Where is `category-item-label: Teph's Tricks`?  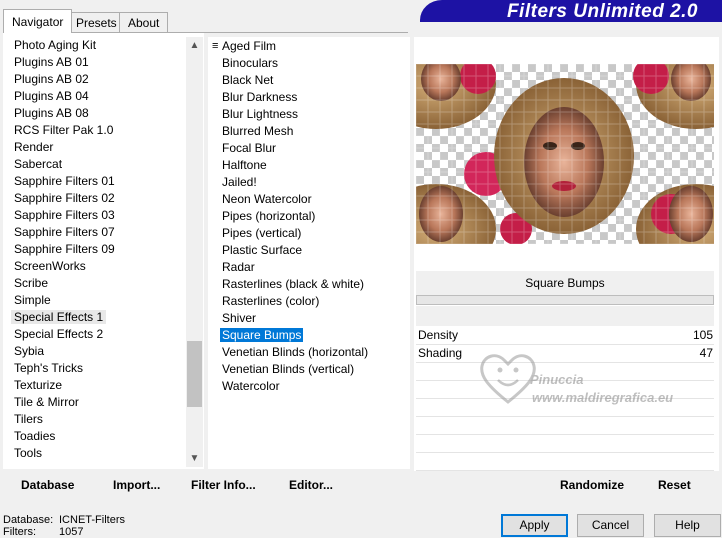
category-item-label: Teph's Tricks is located at coordinates (48, 368).